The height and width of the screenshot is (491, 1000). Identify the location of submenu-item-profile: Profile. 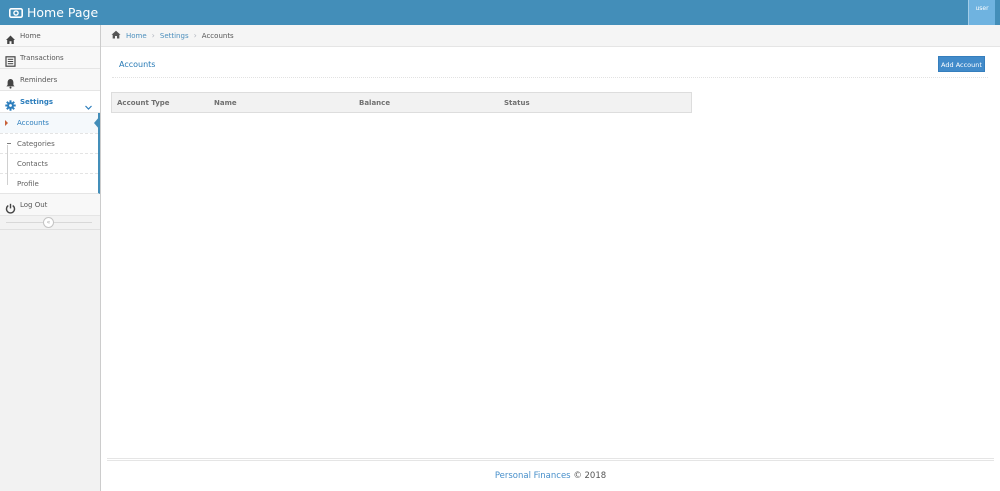
(49, 179).